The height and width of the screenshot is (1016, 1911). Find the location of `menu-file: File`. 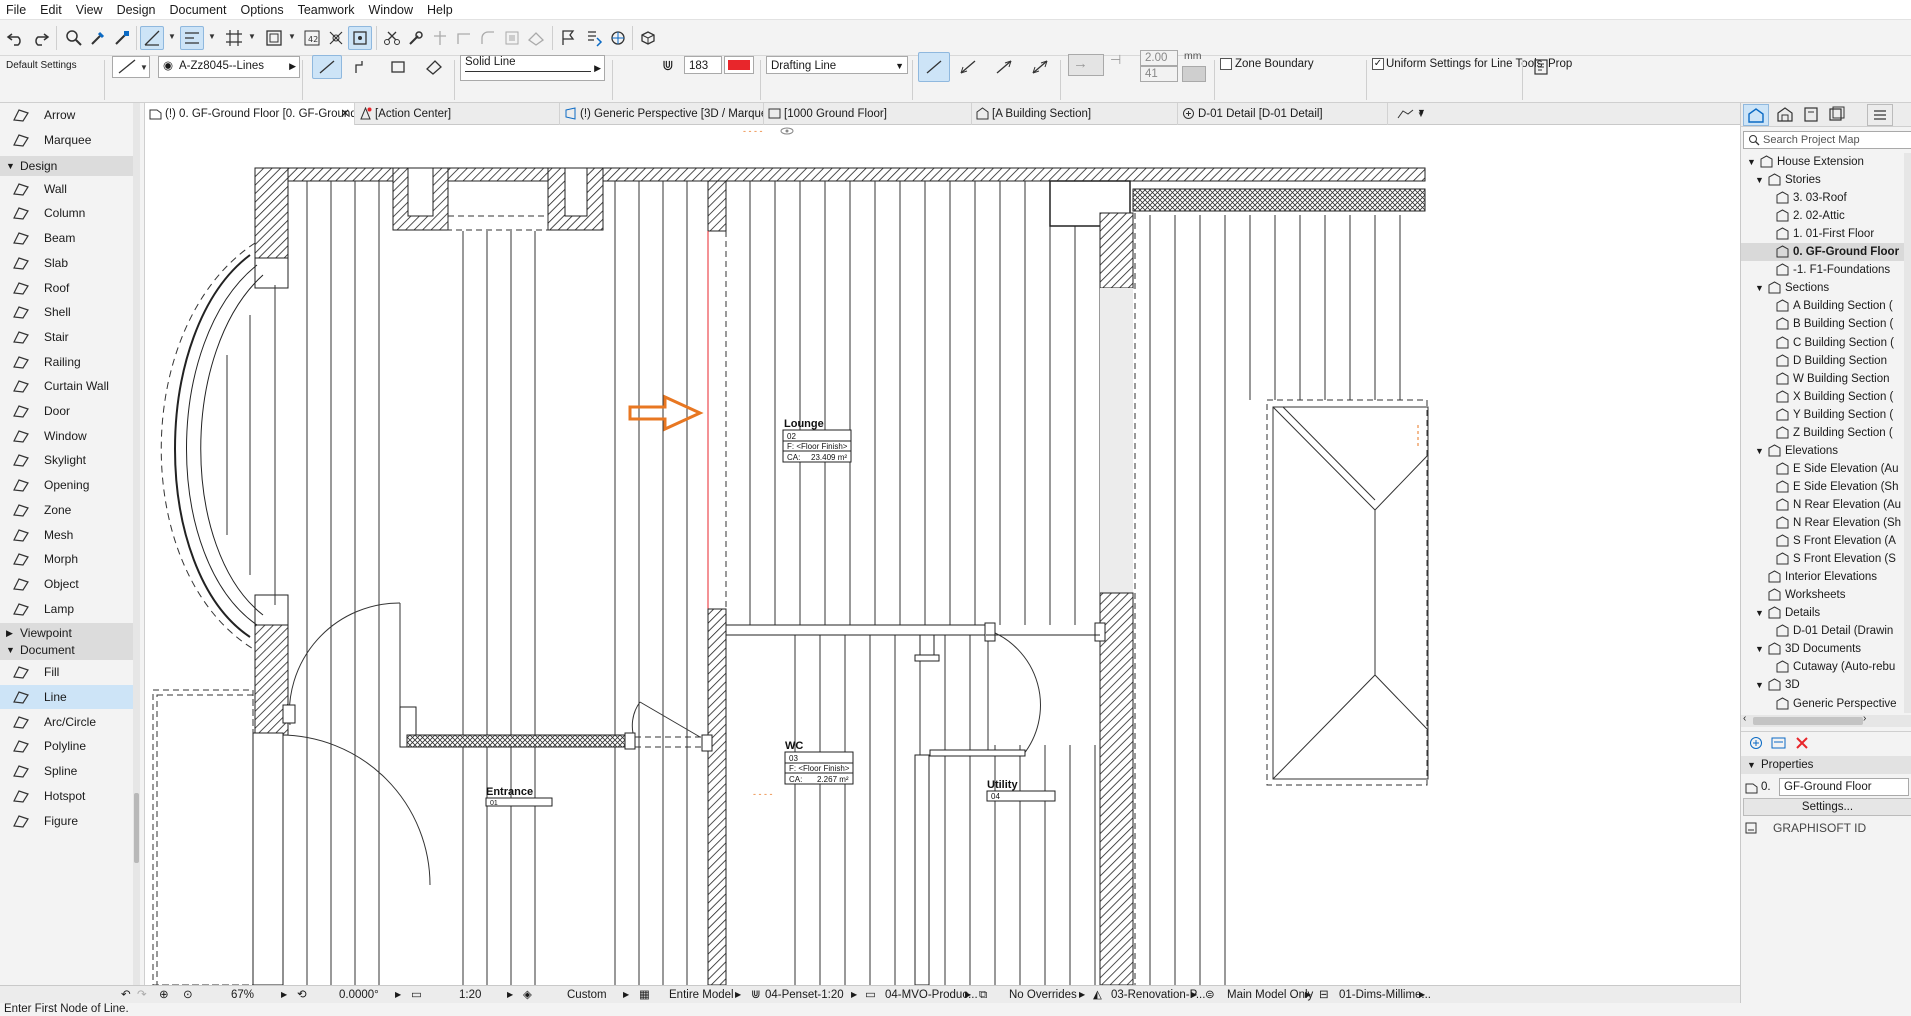

menu-file: File is located at coordinates (16, 10).